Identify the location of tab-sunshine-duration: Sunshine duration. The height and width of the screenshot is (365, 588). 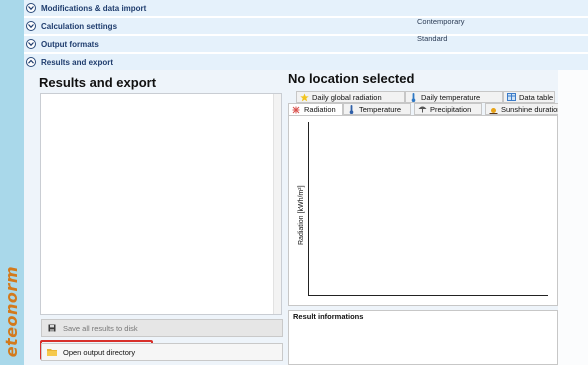
(525, 109).